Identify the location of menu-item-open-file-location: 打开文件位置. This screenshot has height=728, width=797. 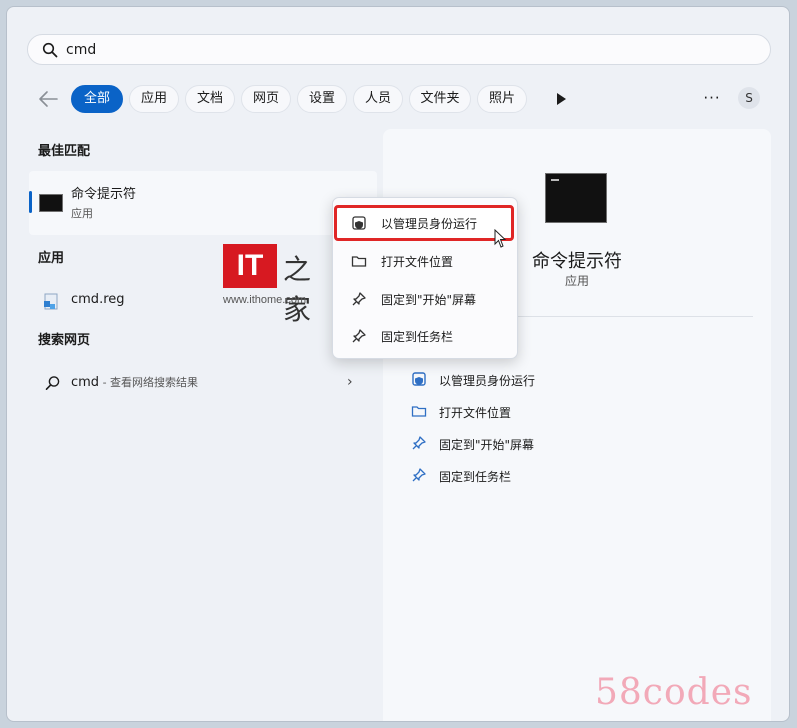
(425, 261).